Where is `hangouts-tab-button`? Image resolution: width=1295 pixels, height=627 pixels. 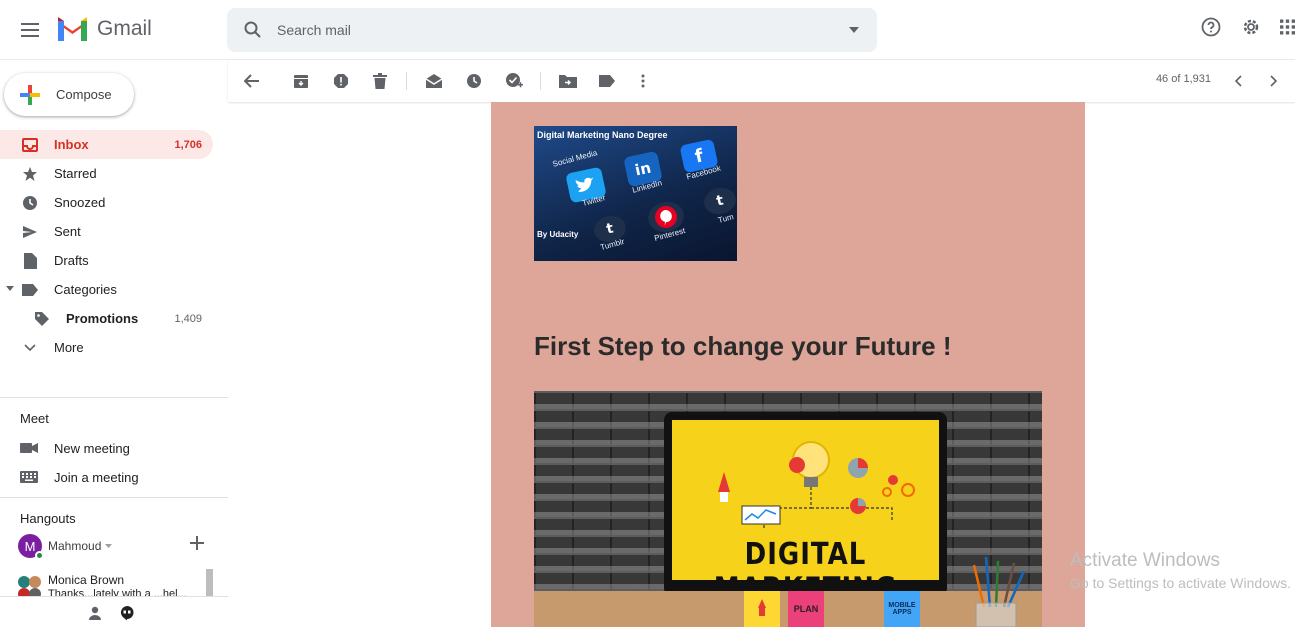 hangouts-tab-button is located at coordinates (127, 613).